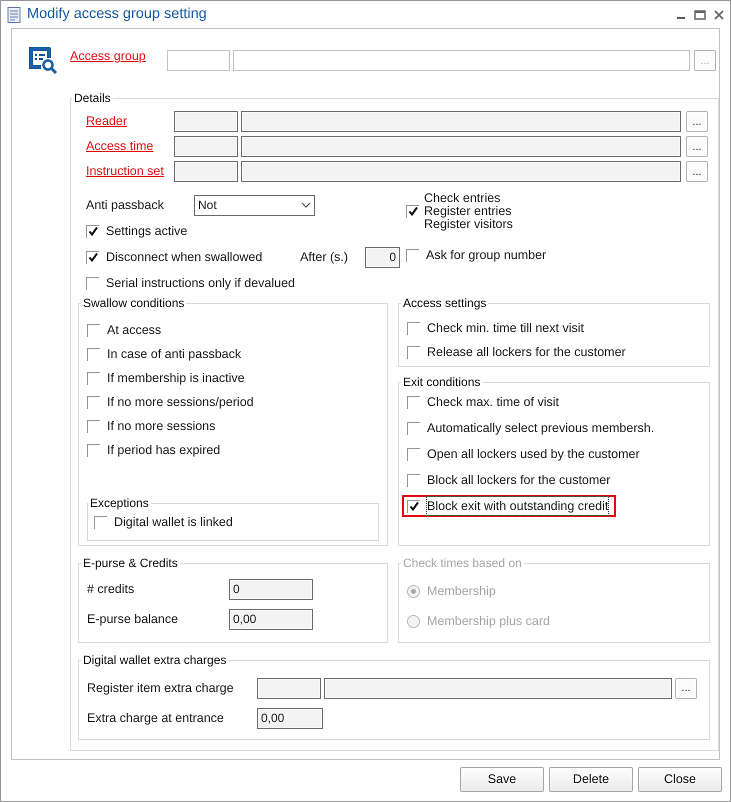 This screenshot has width=731, height=802. I want to click on radio-label: Membership plus card, so click(488, 621).